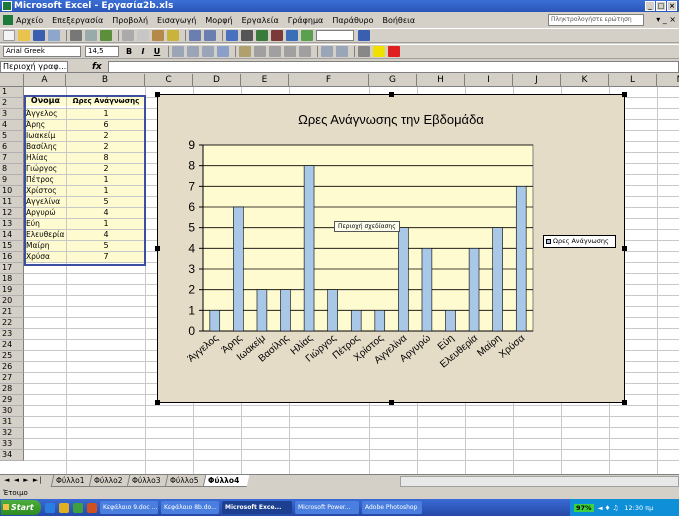  Describe the element at coordinates (306, 20) in the screenshot. I see `menu-chart: Γράφημα` at that location.